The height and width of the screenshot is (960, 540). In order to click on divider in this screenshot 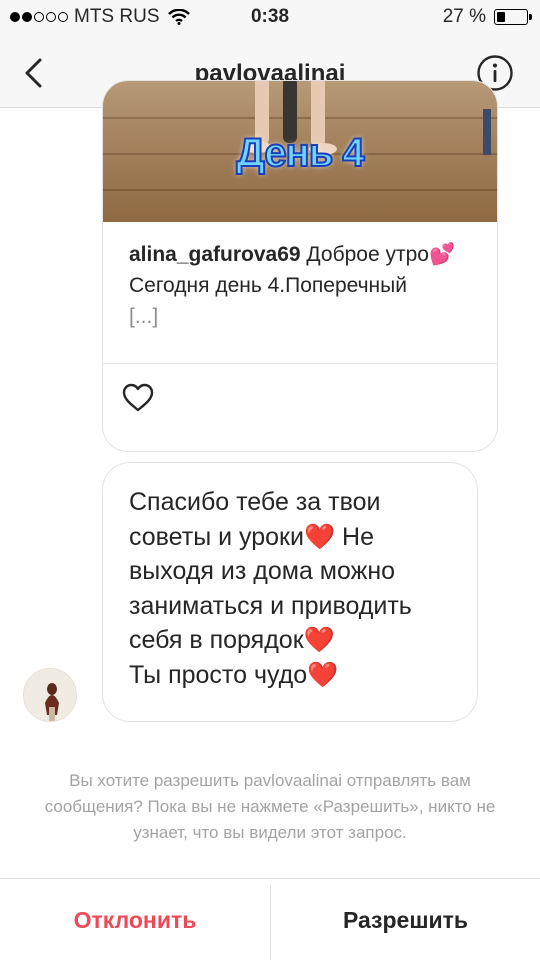, I will do `click(300, 363)`.